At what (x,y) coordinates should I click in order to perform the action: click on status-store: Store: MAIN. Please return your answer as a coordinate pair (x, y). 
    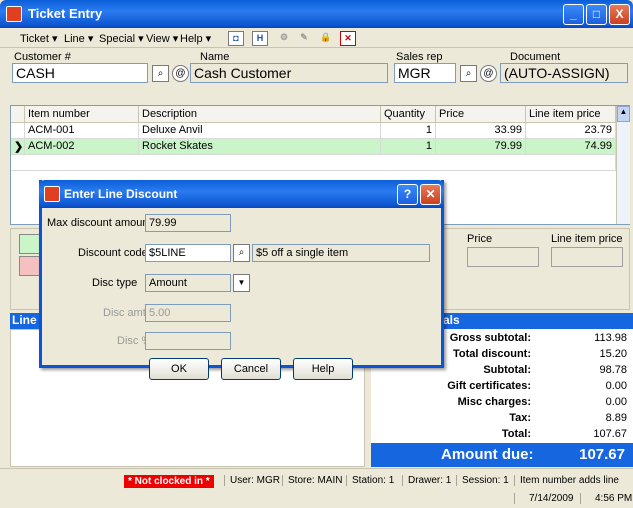
    Looking at the image, I should click on (312, 480).